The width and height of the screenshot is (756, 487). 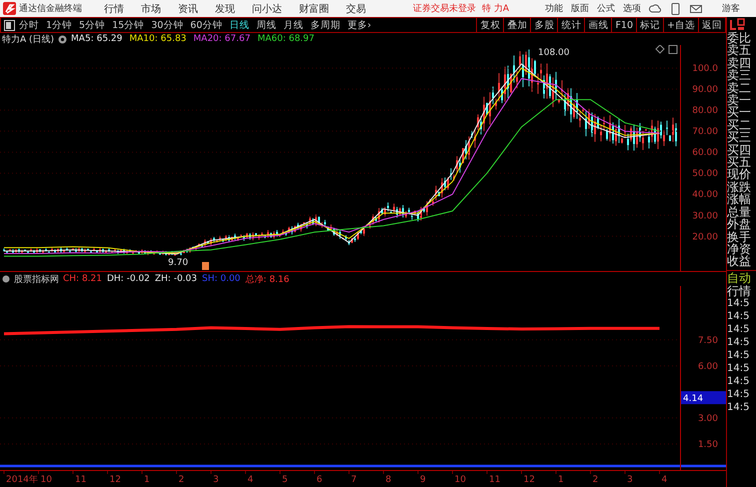 What do you see at coordinates (632, 8) in the screenshot?
I see `menu-item: 选项` at bounding box center [632, 8].